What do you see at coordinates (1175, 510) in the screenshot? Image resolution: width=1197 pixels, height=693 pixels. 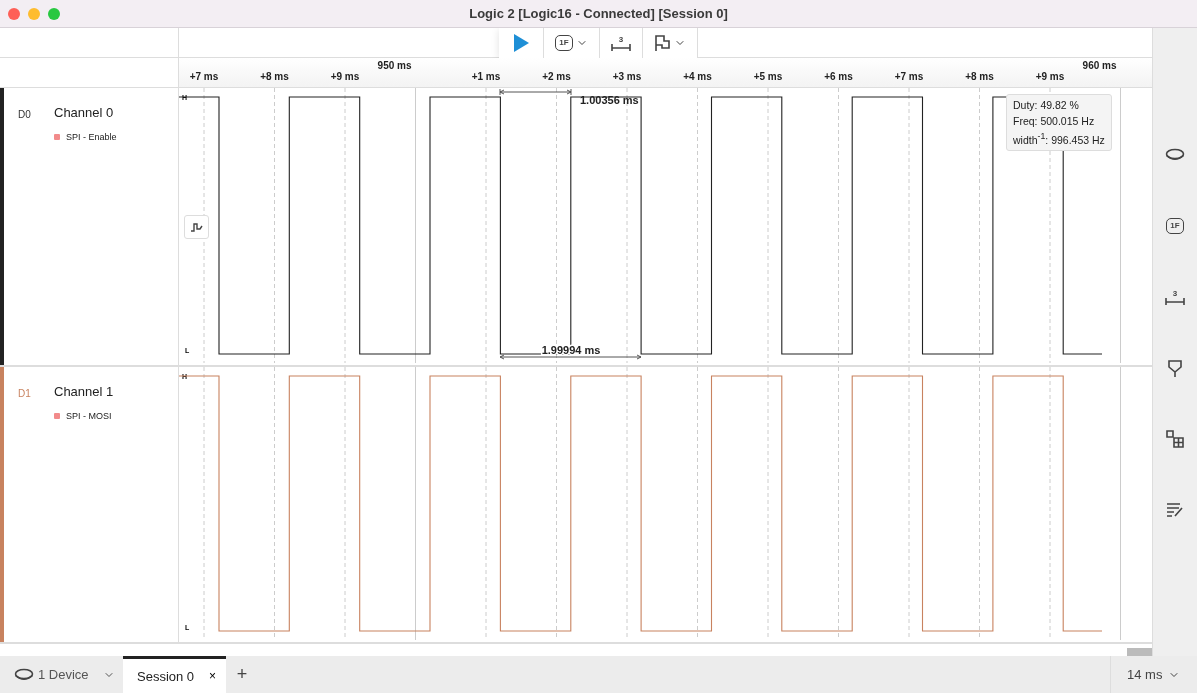 I see `notes-icon` at bounding box center [1175, 510].